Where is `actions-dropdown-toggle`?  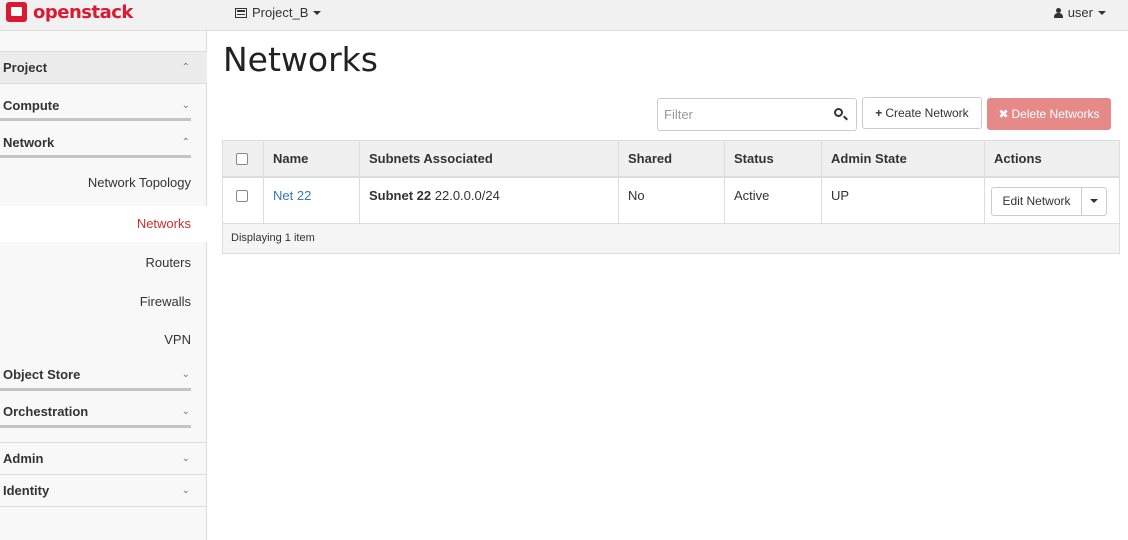
actions-dropdown-toggle is located at coordinates (1094, 201).